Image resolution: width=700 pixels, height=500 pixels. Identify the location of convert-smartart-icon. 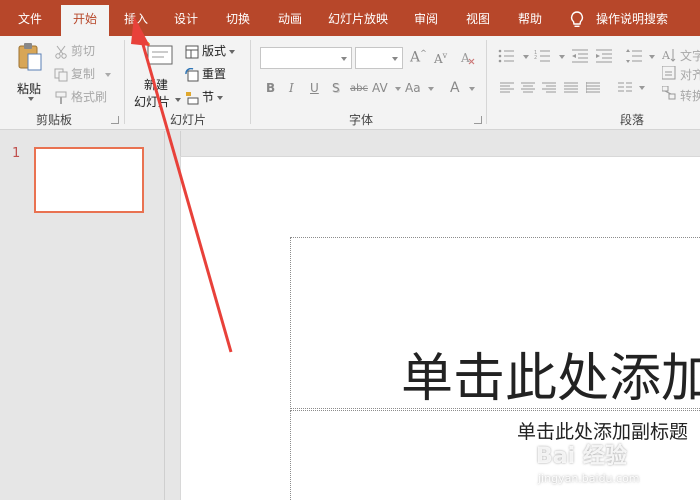
(669, 93).